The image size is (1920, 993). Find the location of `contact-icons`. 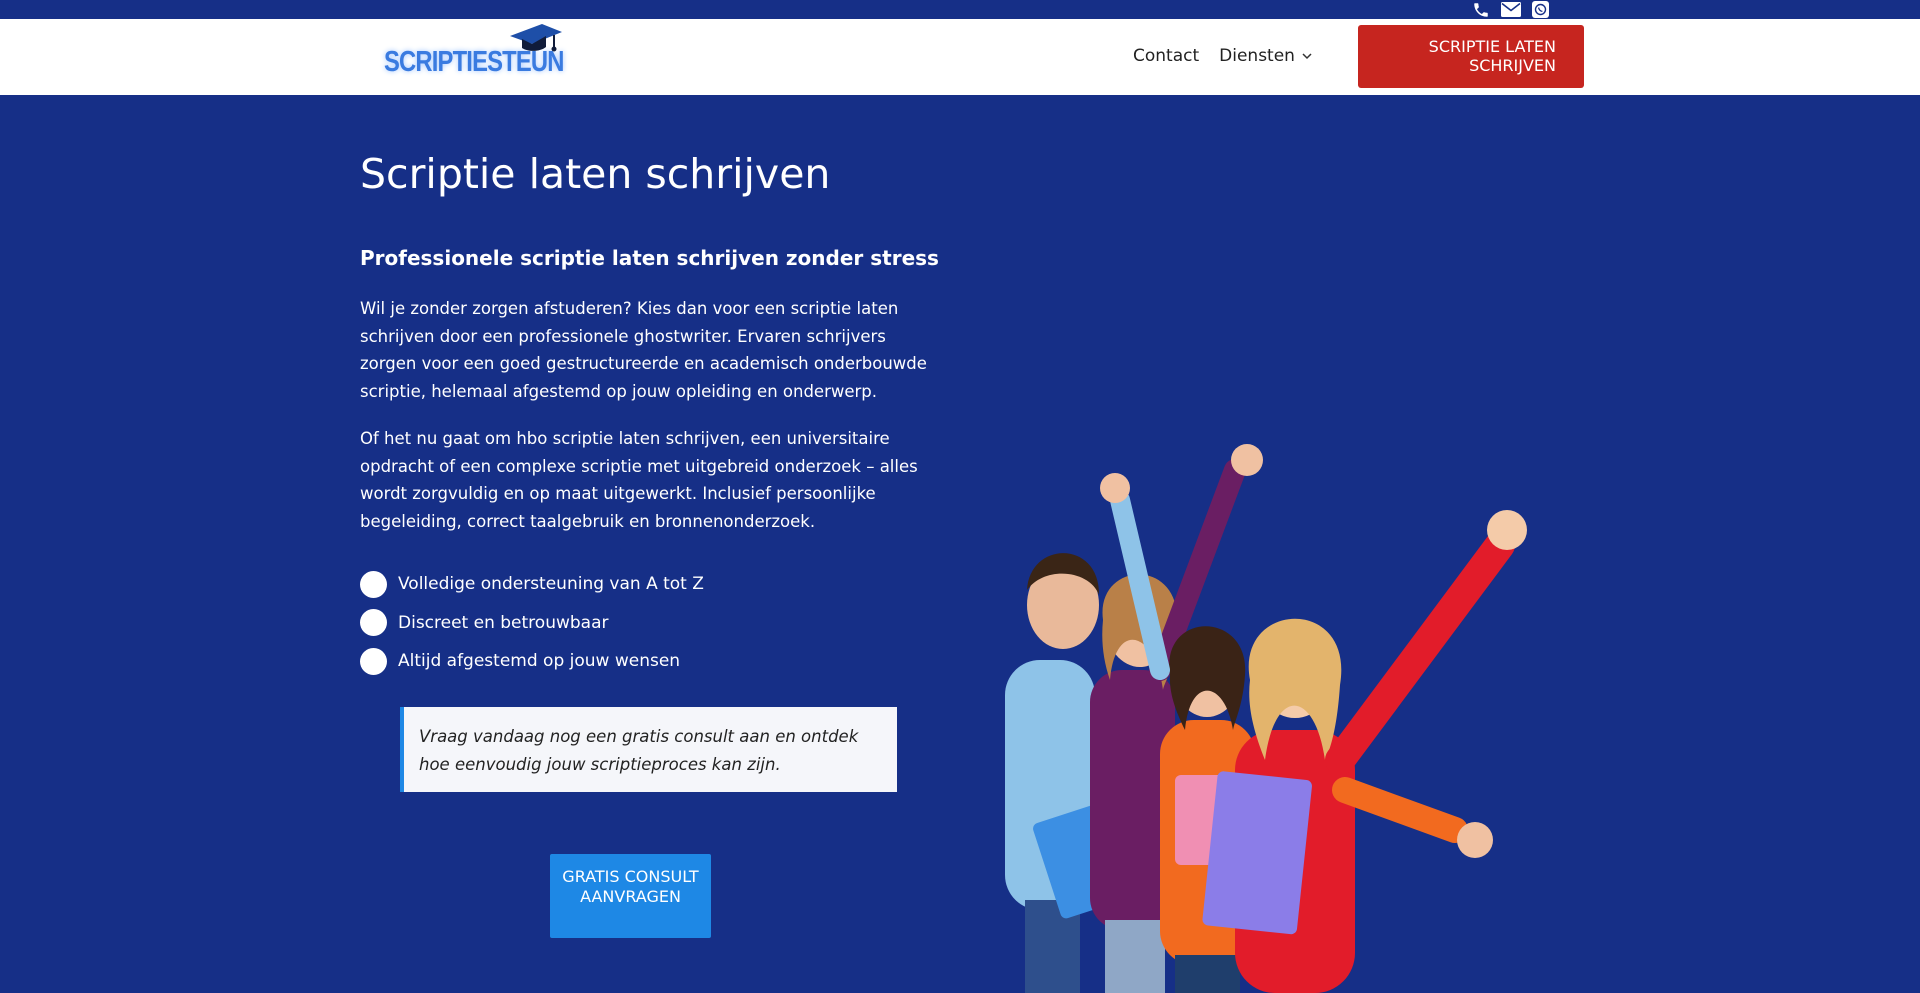

contact-icons is located at coordinates (1510, 9).